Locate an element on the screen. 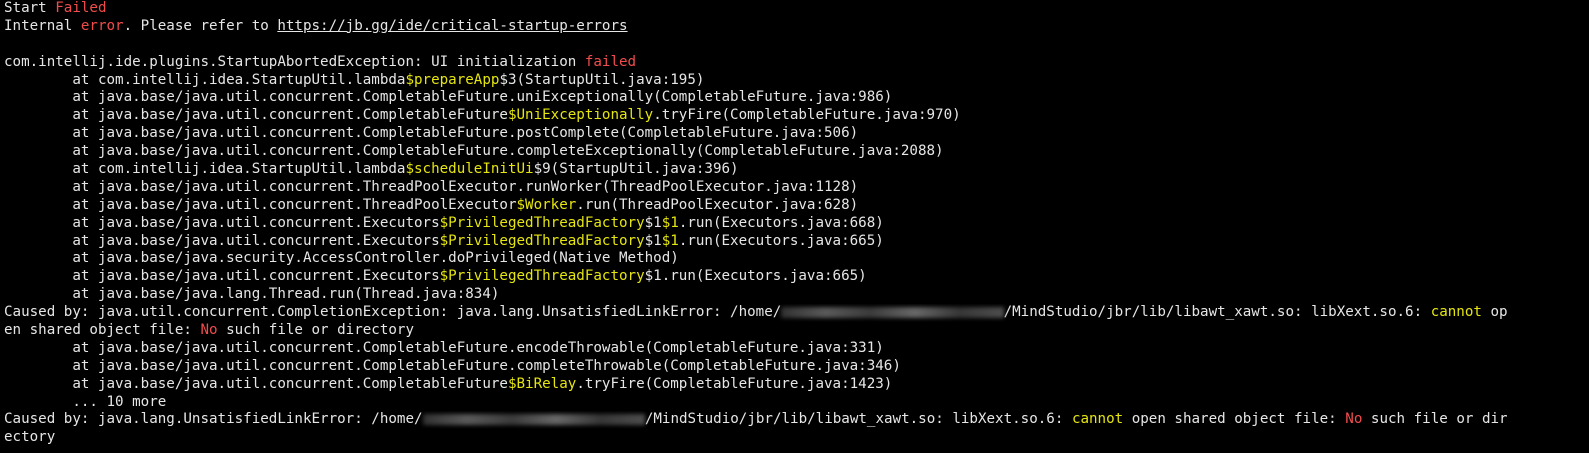 The width and height of the screenshot is (1589, 453). terminal-text: such file or directory is located at coordinates (316, 330).